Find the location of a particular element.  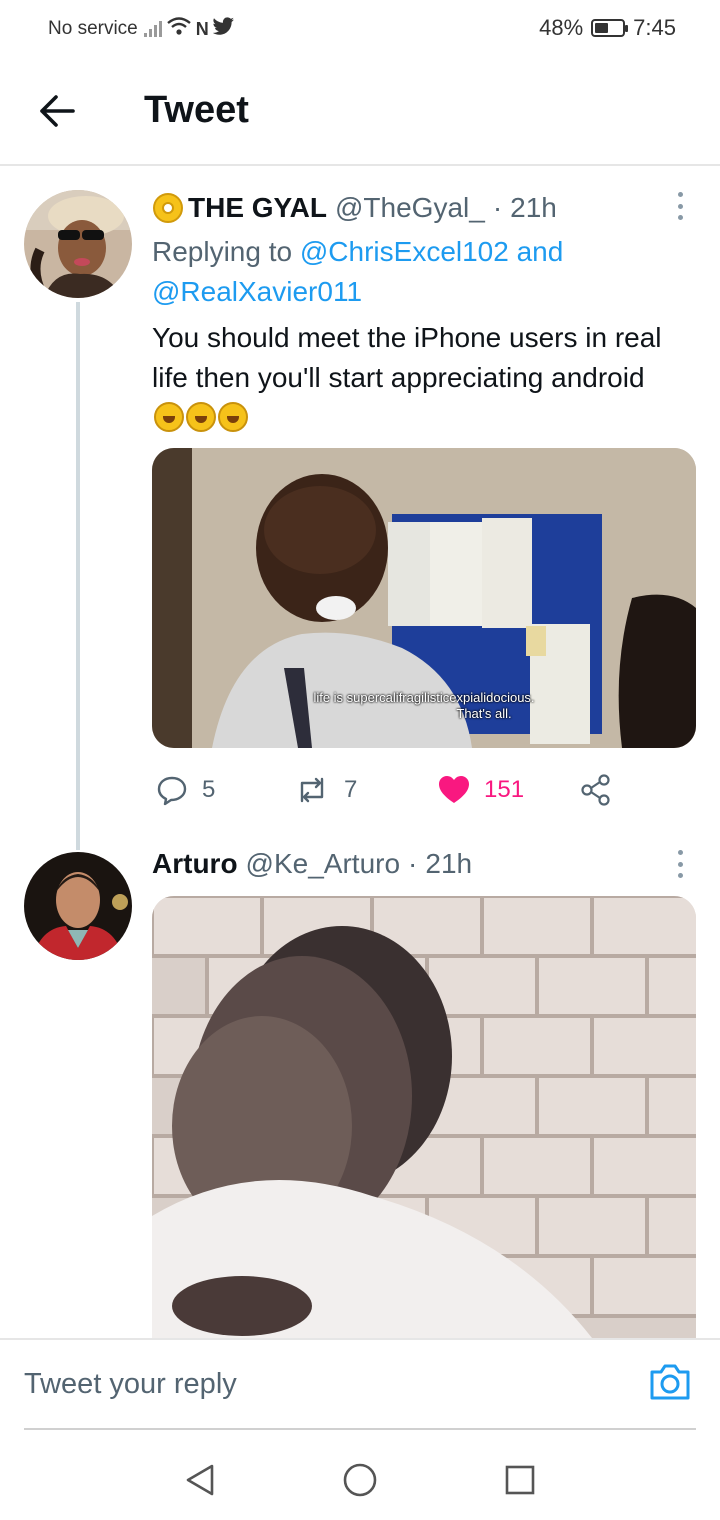

dvd-disc-icon is located at coordinates (168, 208).